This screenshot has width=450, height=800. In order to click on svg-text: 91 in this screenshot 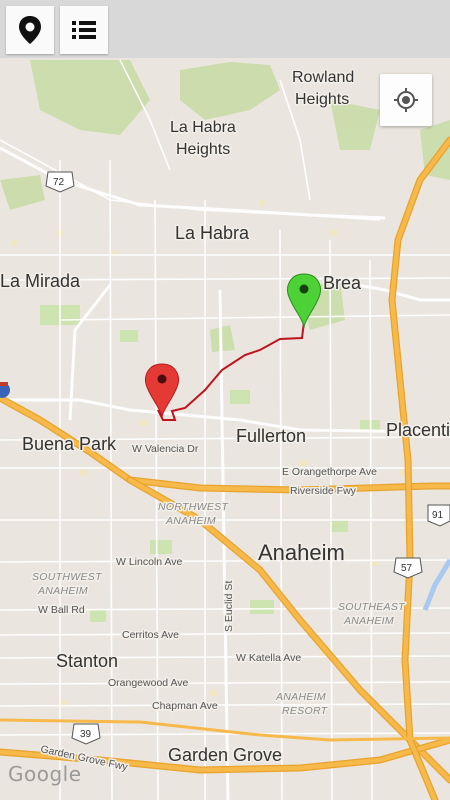, I will do `click(438, 515)`.